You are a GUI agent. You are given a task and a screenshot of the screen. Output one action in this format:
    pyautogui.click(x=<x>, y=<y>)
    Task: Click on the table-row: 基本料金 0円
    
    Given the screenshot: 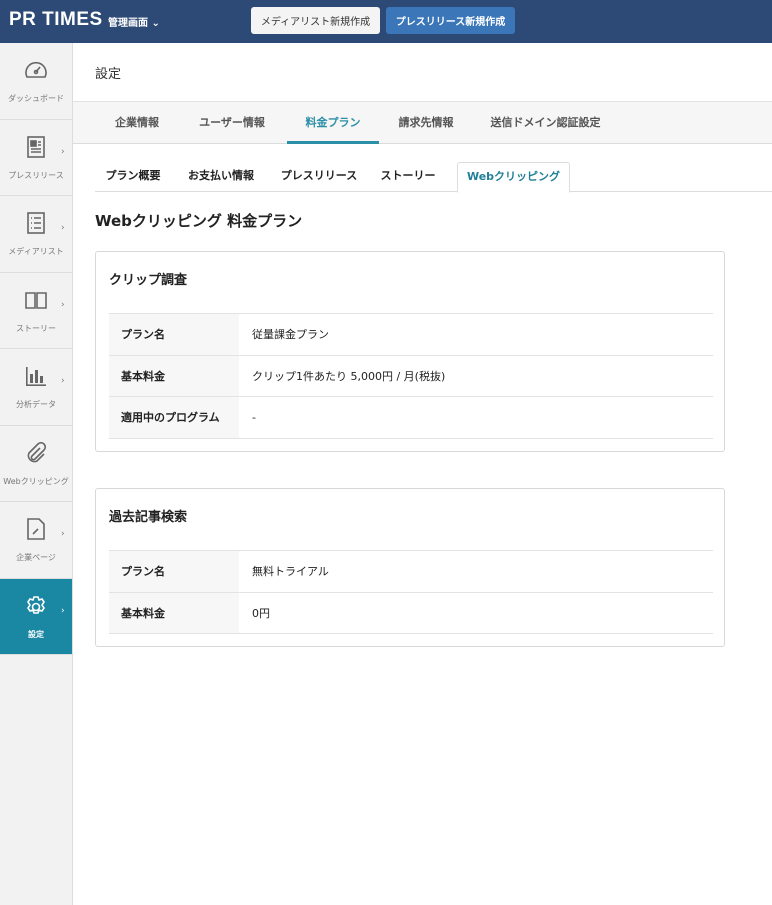 What is the action you would take?
    pyautogui.click(x=411, y=613)
    